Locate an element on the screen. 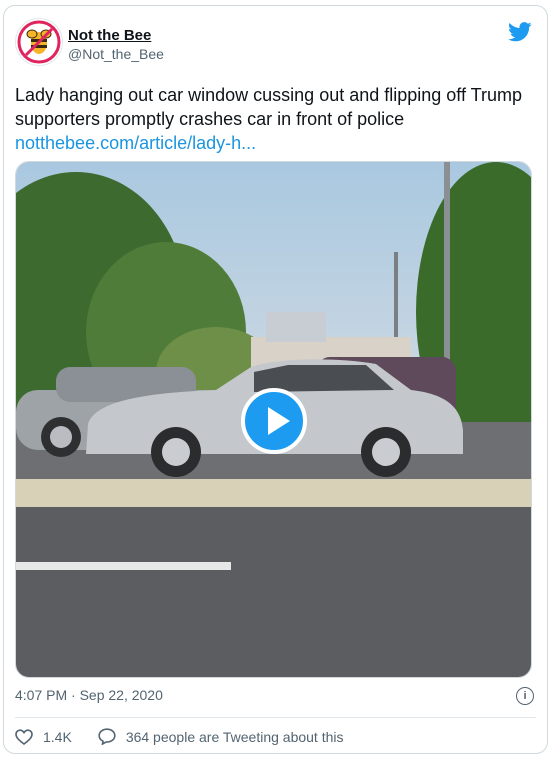 The image size is (556, 760). conversation-link: 364 people are Tweeting about this is located at coordinates (221, 736).